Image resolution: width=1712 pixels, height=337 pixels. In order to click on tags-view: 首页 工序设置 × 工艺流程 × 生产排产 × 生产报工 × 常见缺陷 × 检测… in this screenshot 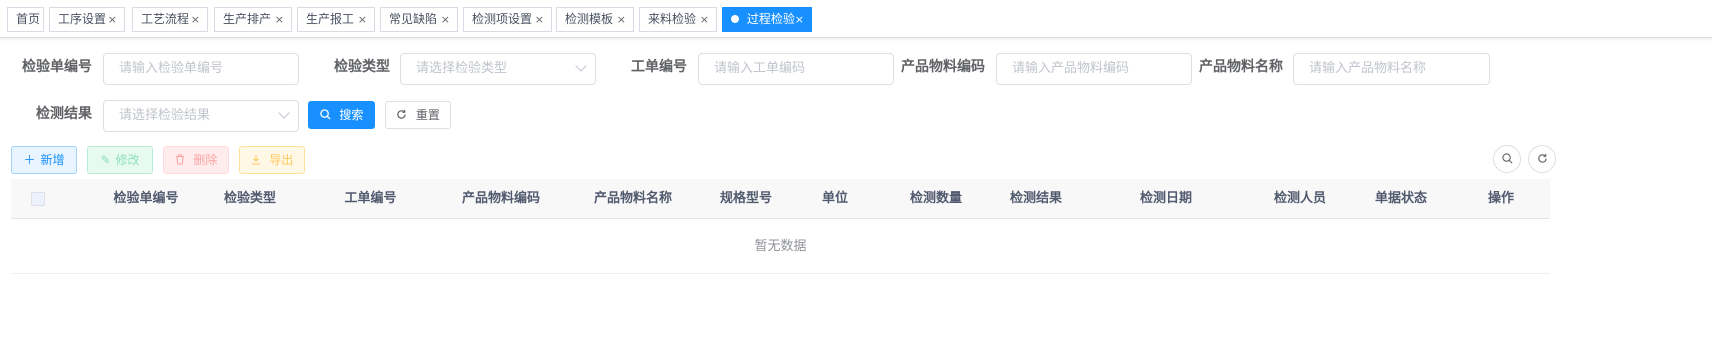, I will do `click(856, 19)`.